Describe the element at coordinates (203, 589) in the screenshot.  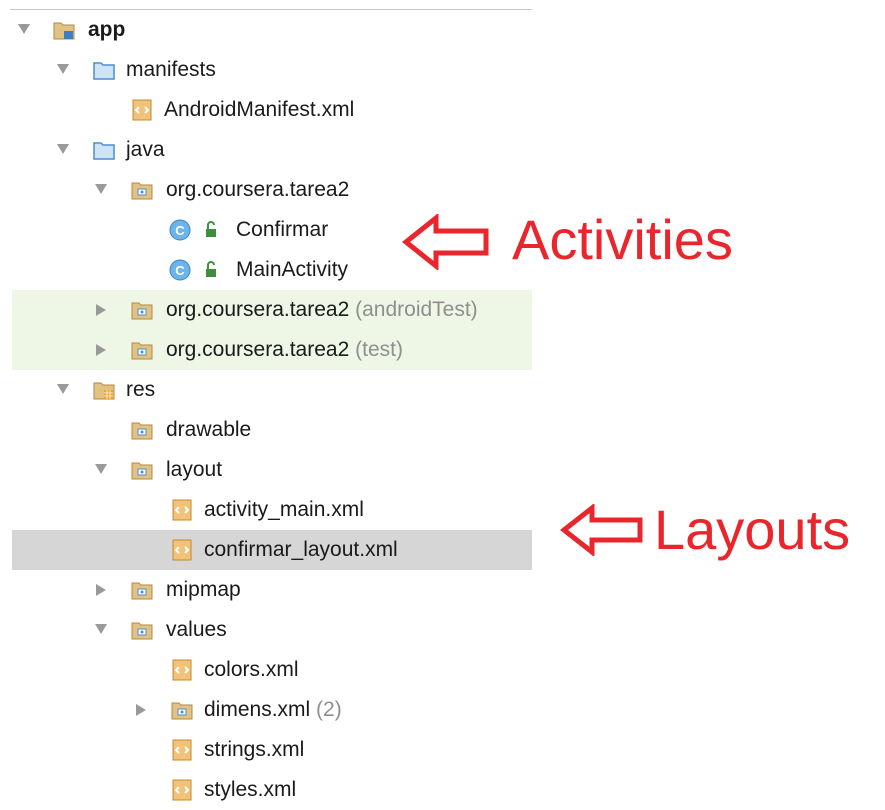
I see `tree-label-mipmap: mipmap` at that location.